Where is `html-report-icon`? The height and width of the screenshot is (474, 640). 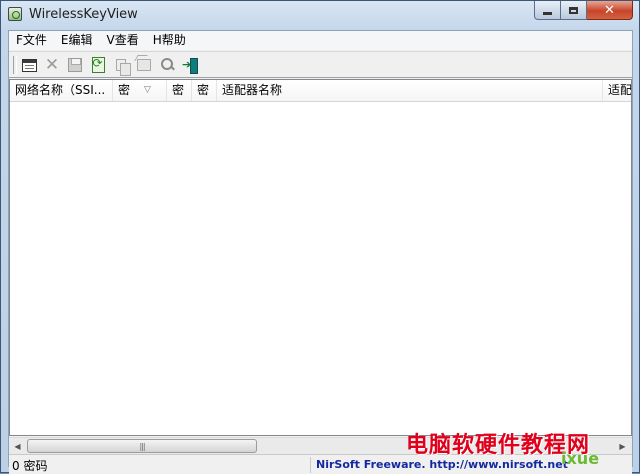
html-report-icon is located at coordinates (144, 65).